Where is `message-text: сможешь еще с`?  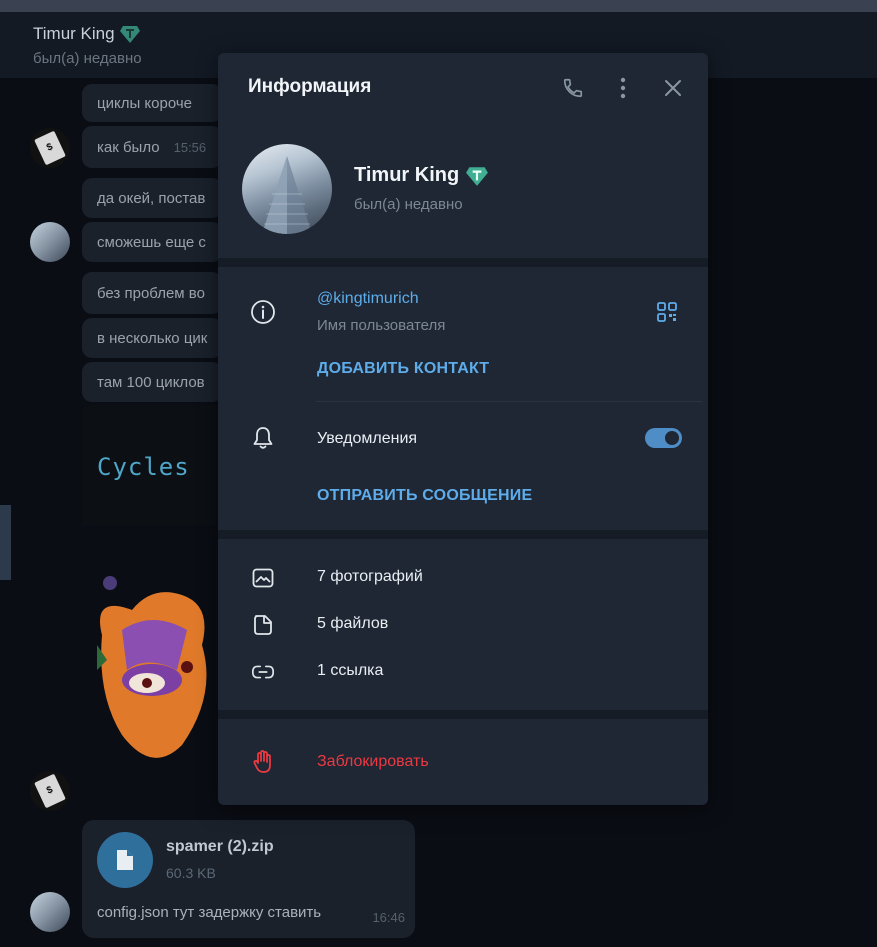
message-text: сможешь еще с is located at coordinates (151, 242).